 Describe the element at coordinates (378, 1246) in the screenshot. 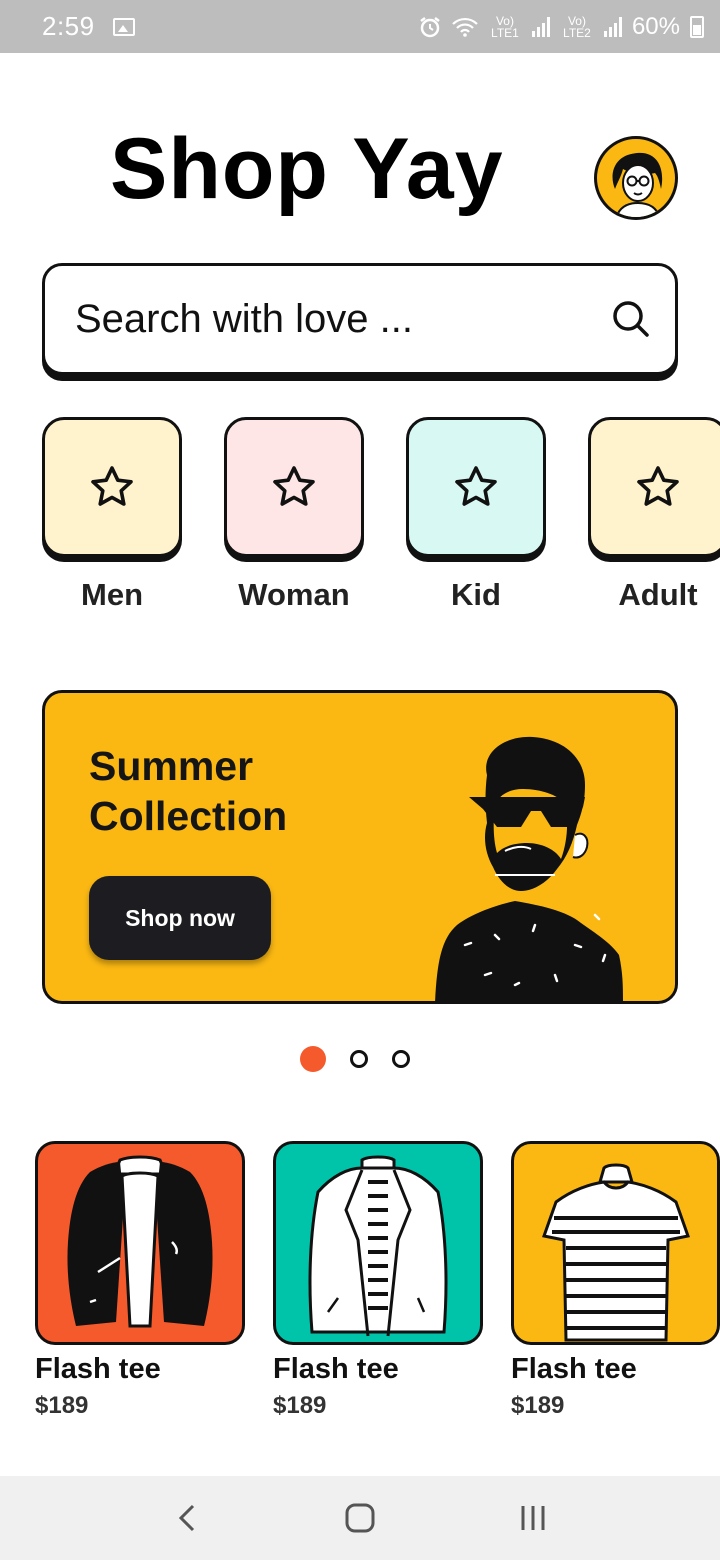

I see `blazer-icon` at that location.